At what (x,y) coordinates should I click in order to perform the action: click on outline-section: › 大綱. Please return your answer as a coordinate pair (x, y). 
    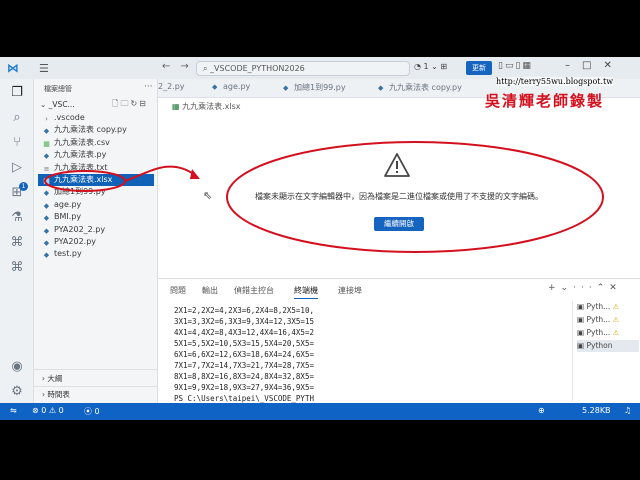
    Looking at the image, I should click on (52, 378).